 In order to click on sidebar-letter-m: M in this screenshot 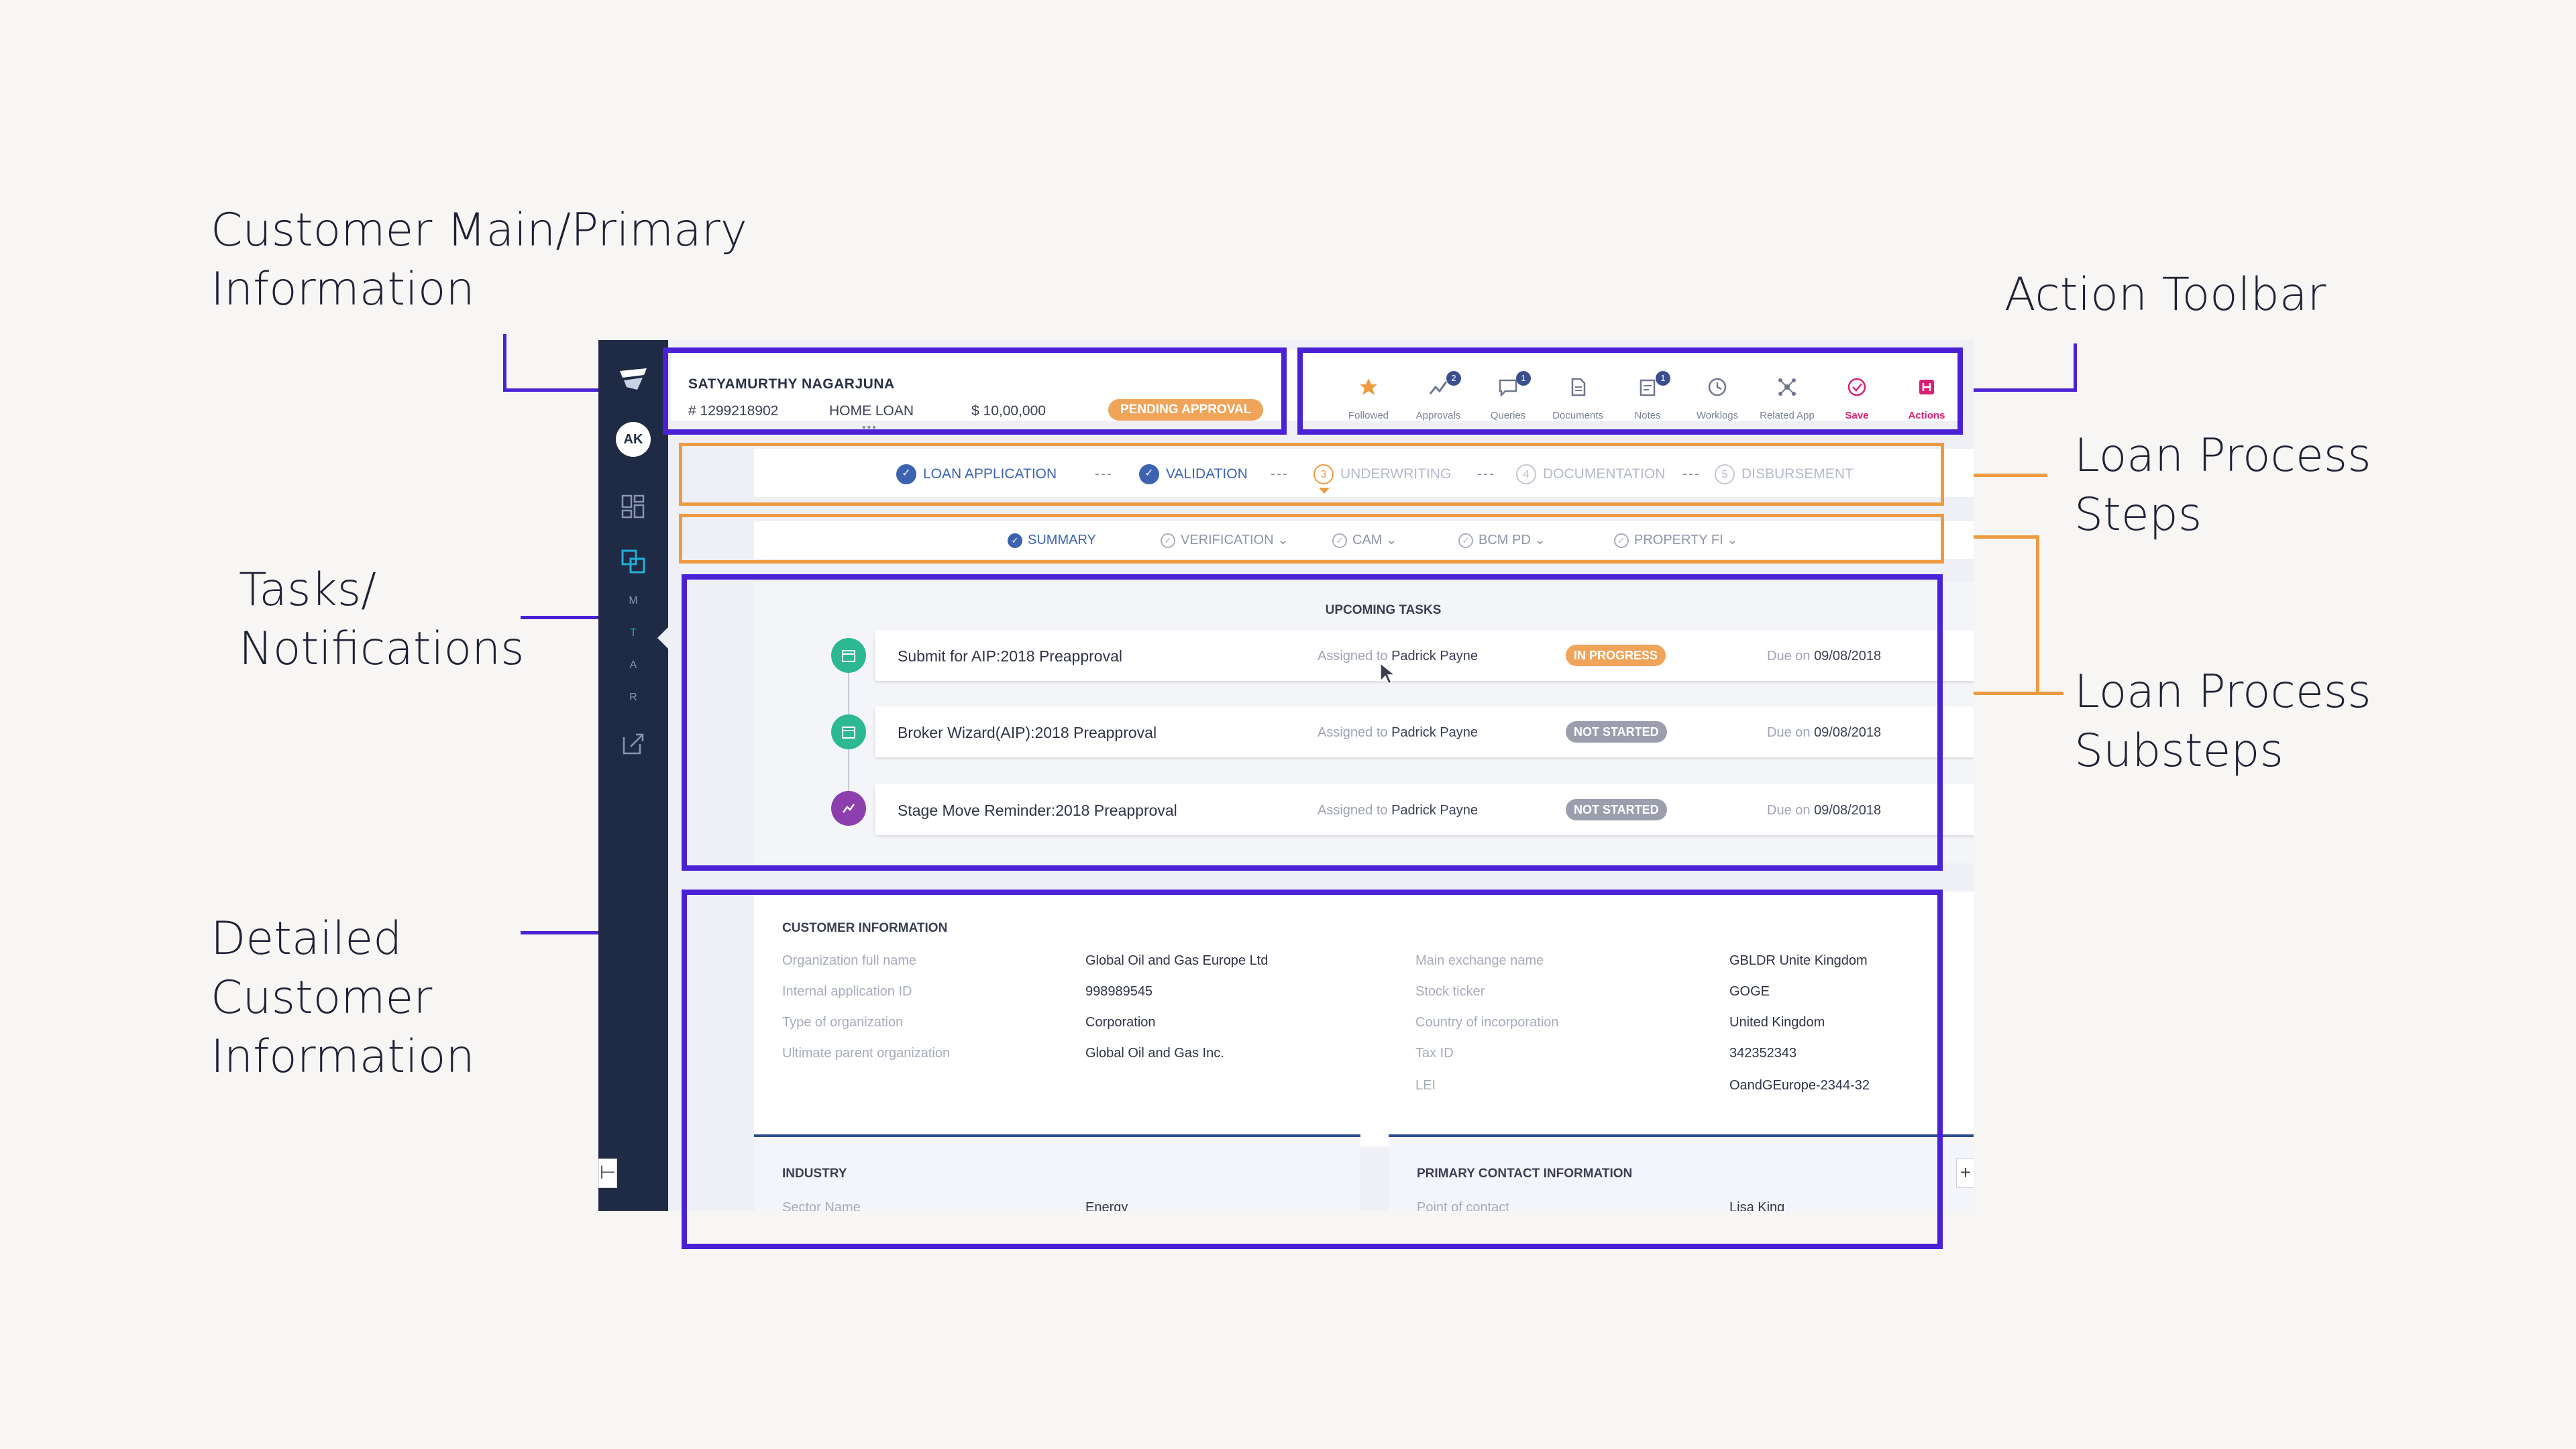, I will do `click(633, 601)`.